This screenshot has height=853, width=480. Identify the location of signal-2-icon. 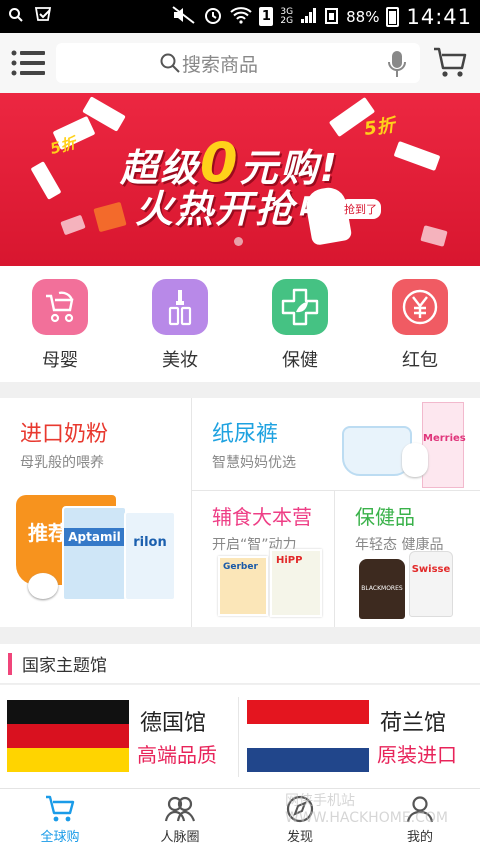
(332, 16).